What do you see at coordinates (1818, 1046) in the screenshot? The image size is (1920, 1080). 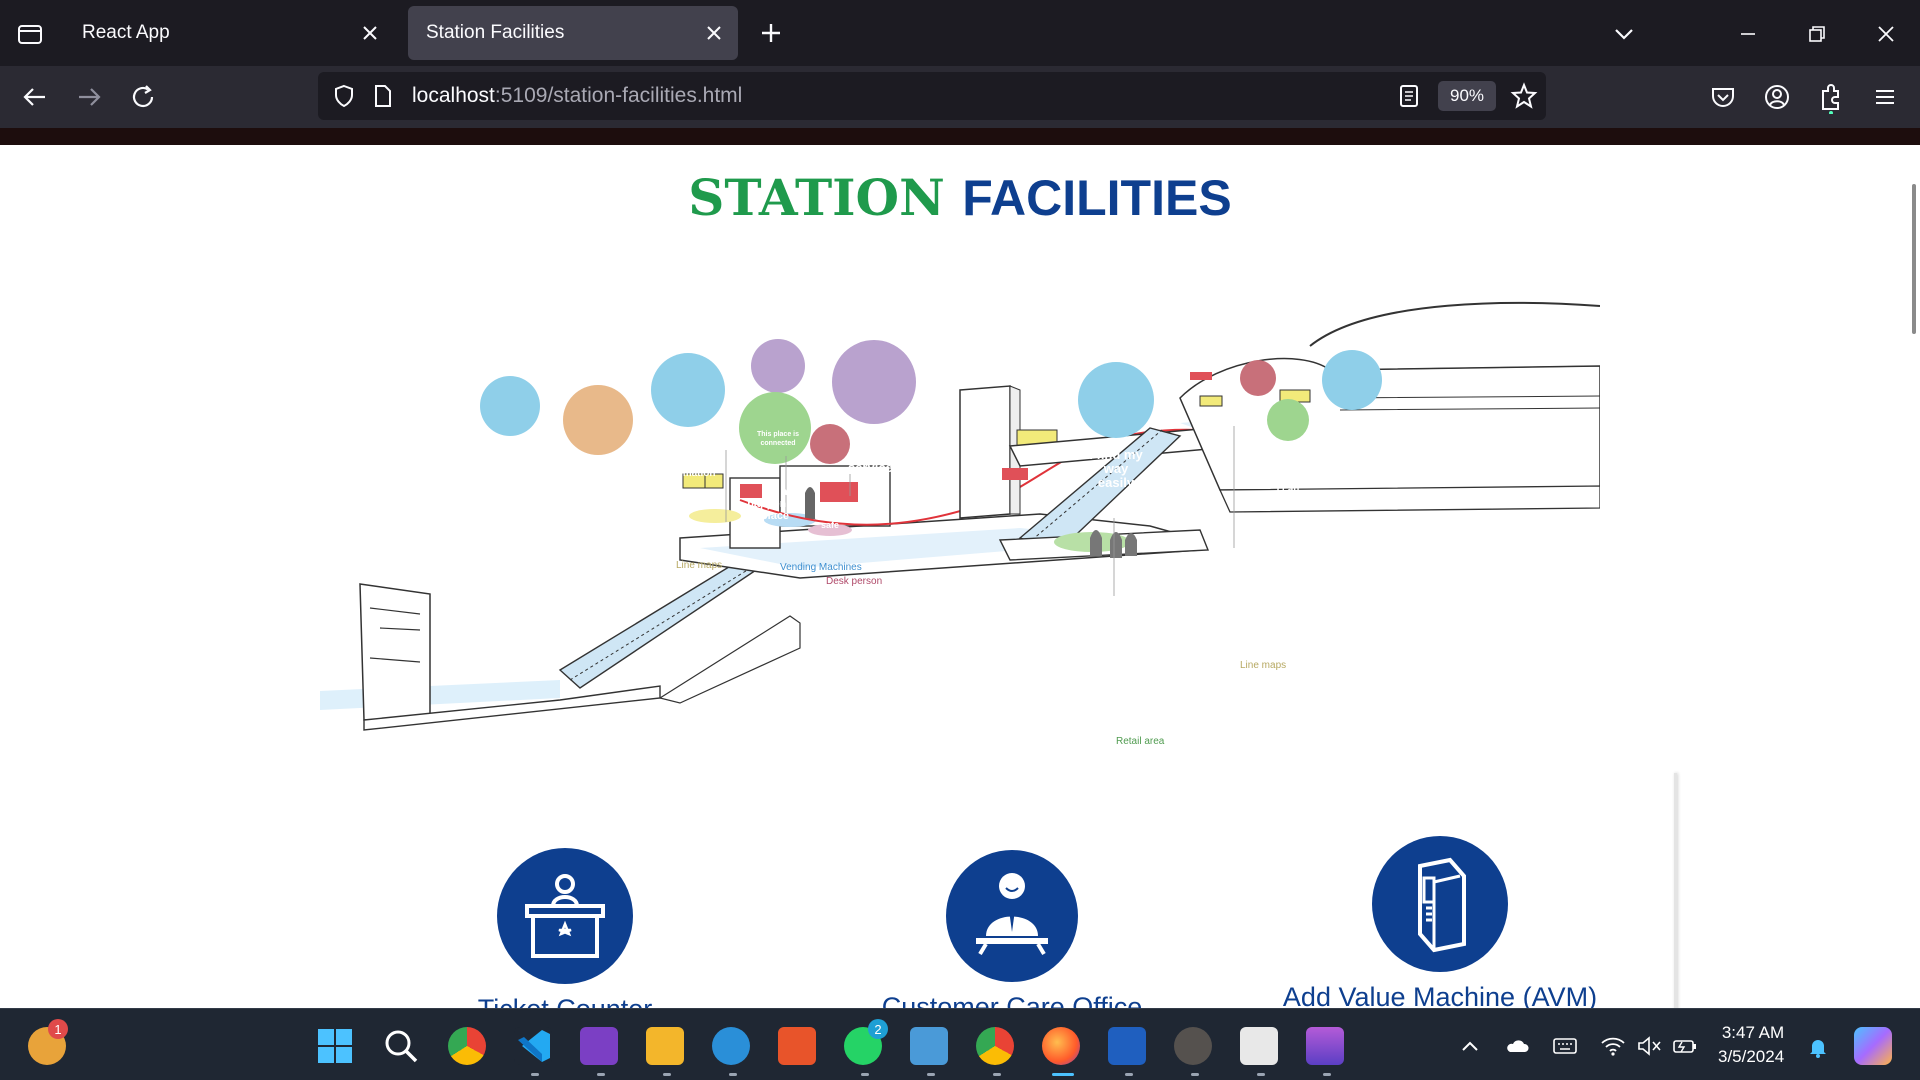 I see `notification-bell-icon` at bounding box center [1818, 1046].